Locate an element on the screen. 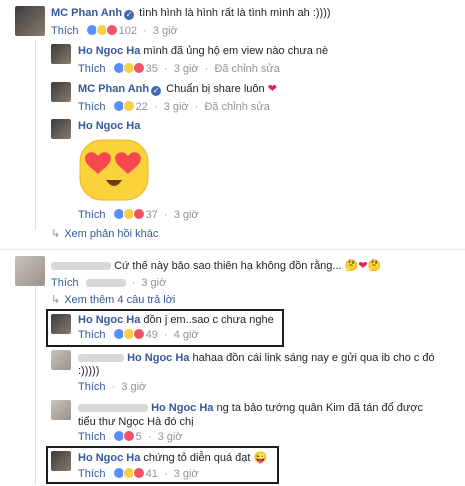 This screenshot has height=486, width=465. reaction-count: 41 is located at coordinates (152, 474).